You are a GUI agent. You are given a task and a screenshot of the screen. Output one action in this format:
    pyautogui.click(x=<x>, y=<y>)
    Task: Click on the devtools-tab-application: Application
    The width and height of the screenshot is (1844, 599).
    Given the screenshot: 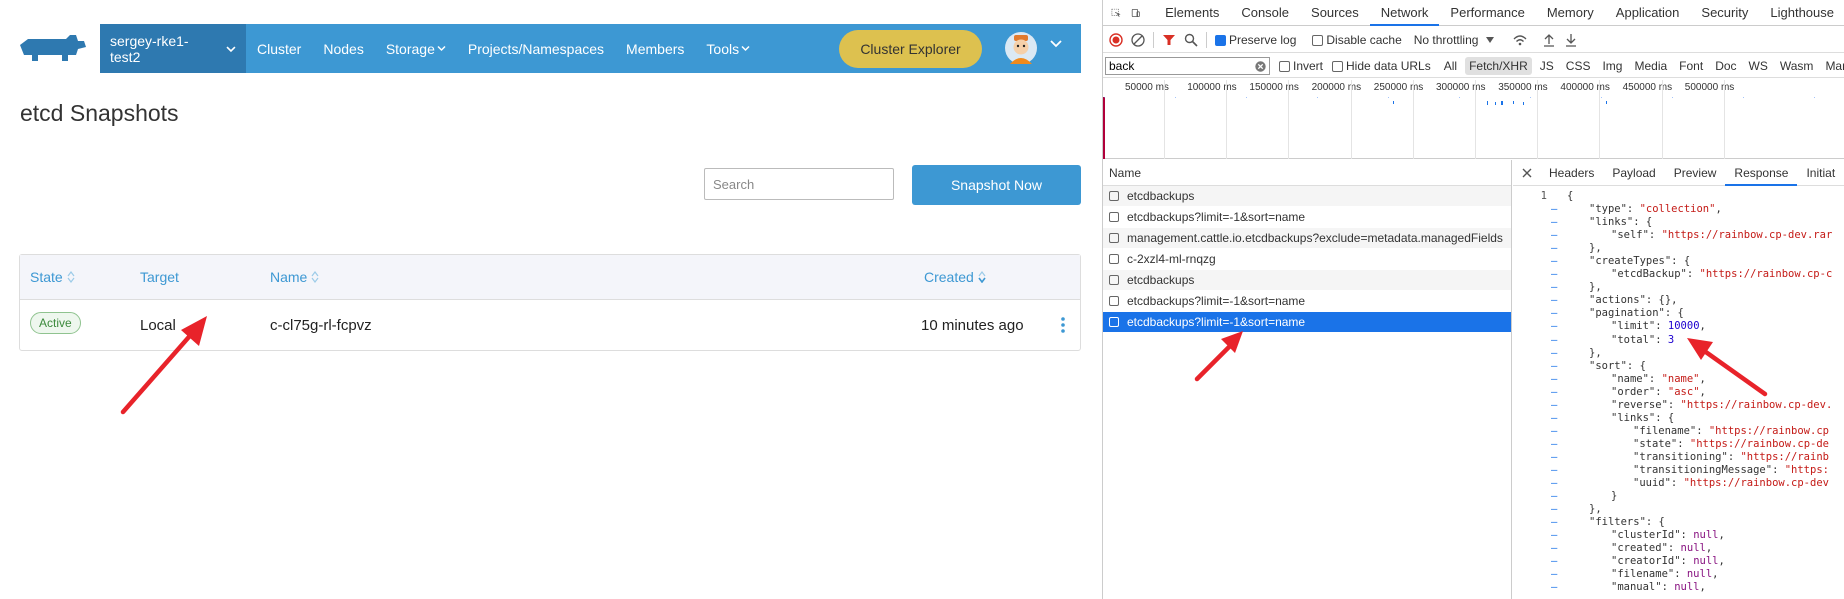 What is the action you would take?
    pyautogui.click(x=1648, y=13)
    